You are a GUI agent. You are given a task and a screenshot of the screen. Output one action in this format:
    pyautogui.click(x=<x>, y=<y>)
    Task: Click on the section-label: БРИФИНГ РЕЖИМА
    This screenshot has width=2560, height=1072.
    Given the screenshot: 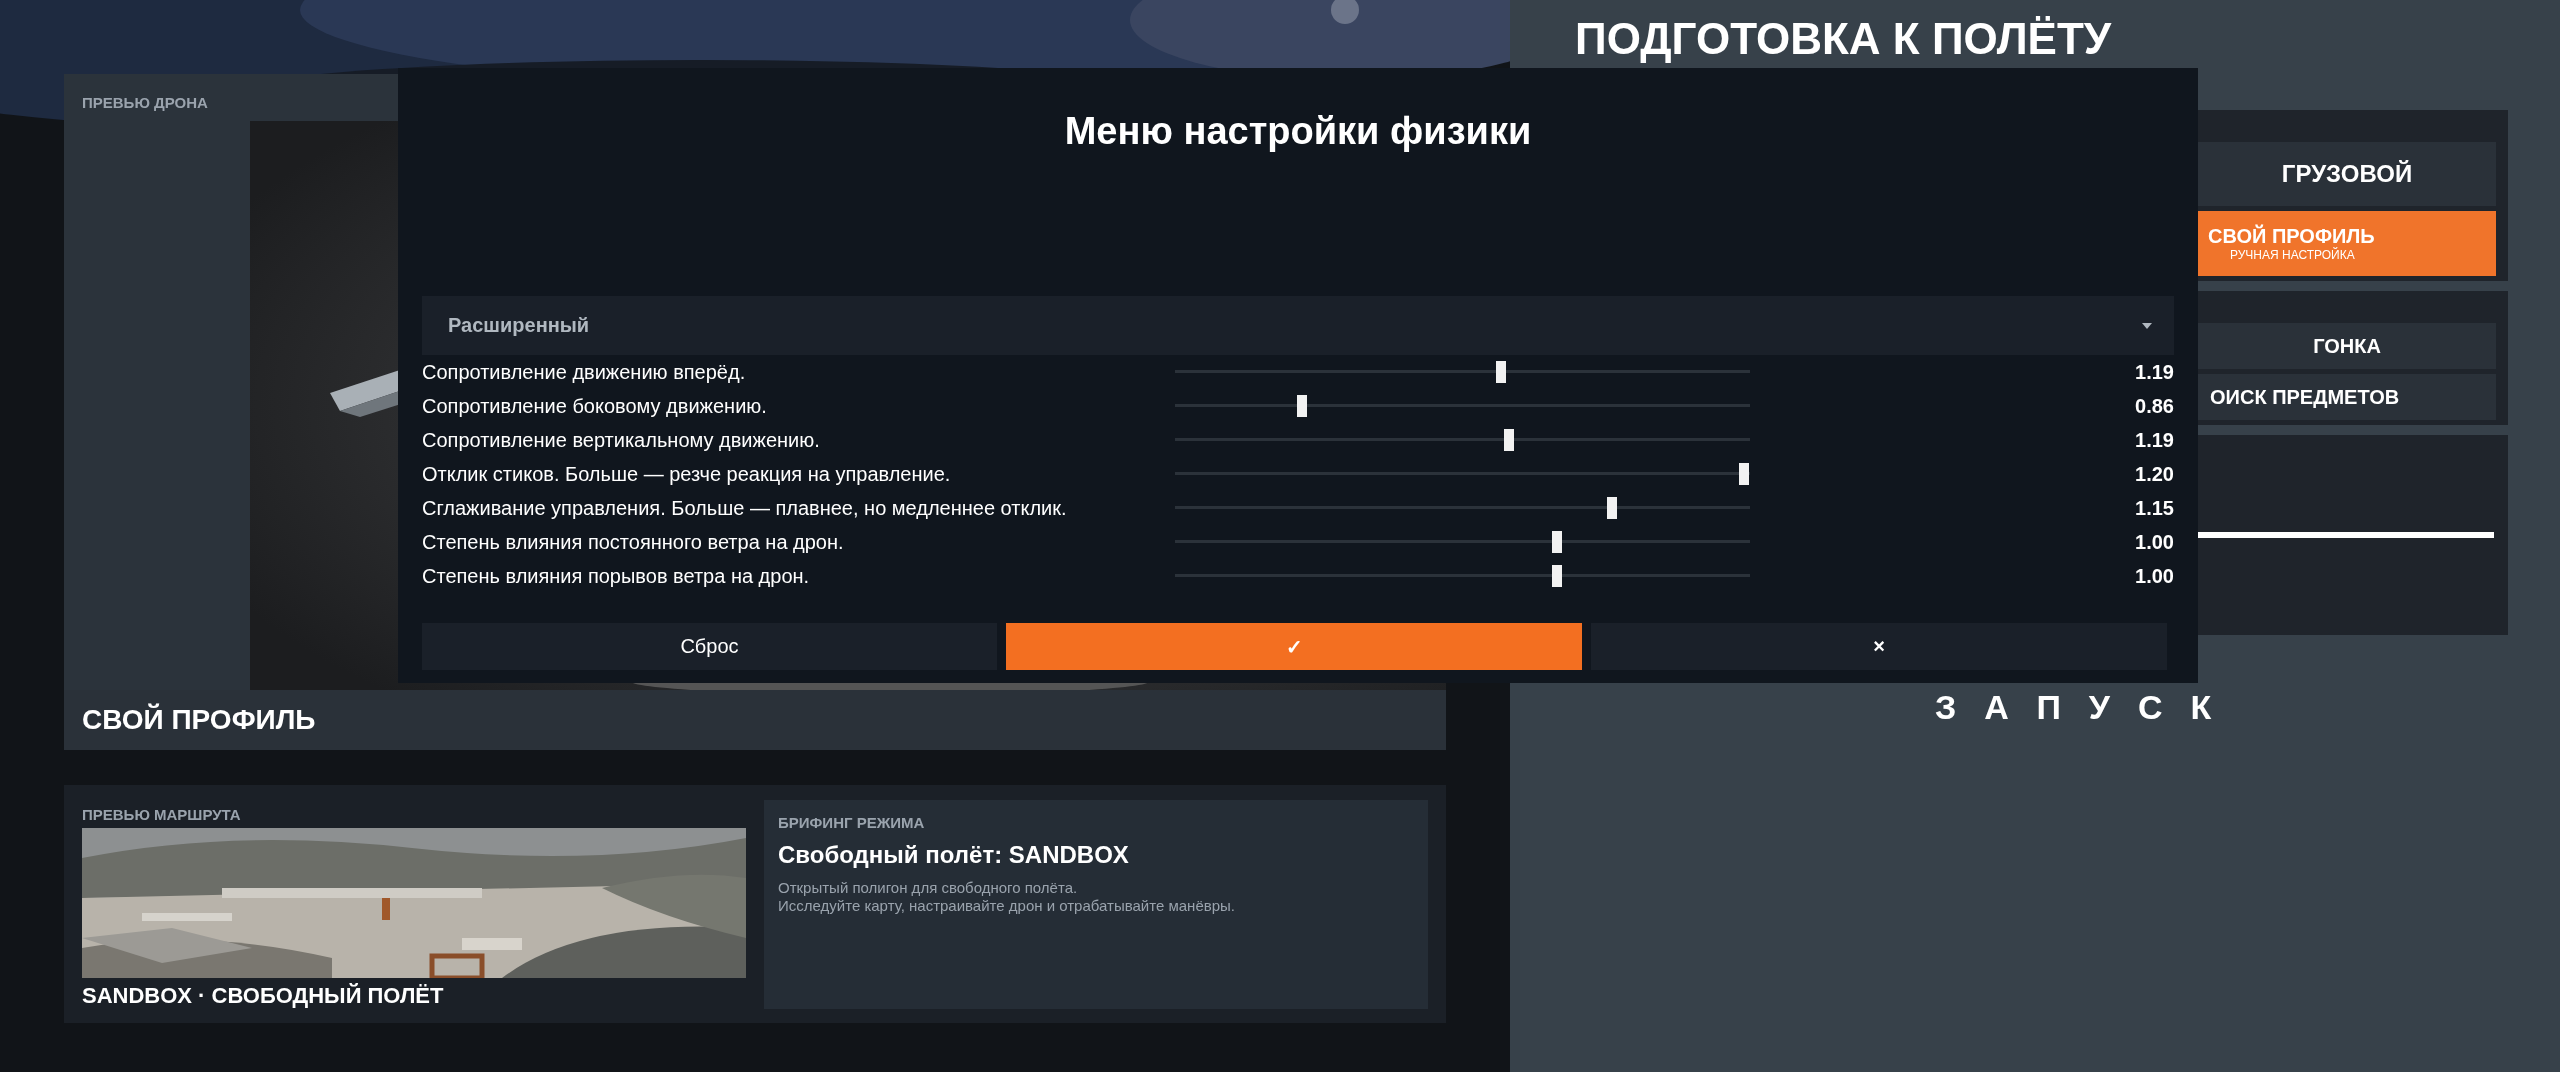 What is the action you would take?
    pyautogui.click(x=852, y=823)
    